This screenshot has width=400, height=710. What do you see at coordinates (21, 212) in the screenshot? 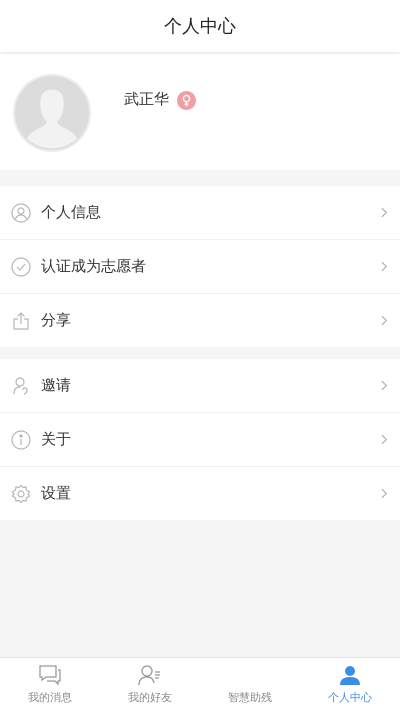
I see `user-icon` at bounding box center [21, 212].